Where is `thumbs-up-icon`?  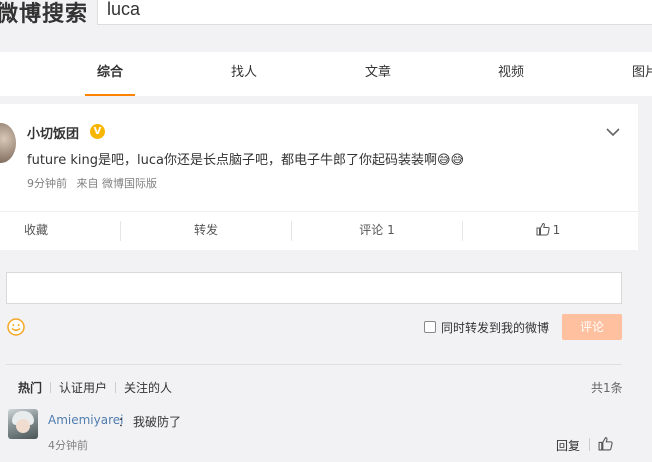 thumbs-up-icon is located at coordinates (543, 229).